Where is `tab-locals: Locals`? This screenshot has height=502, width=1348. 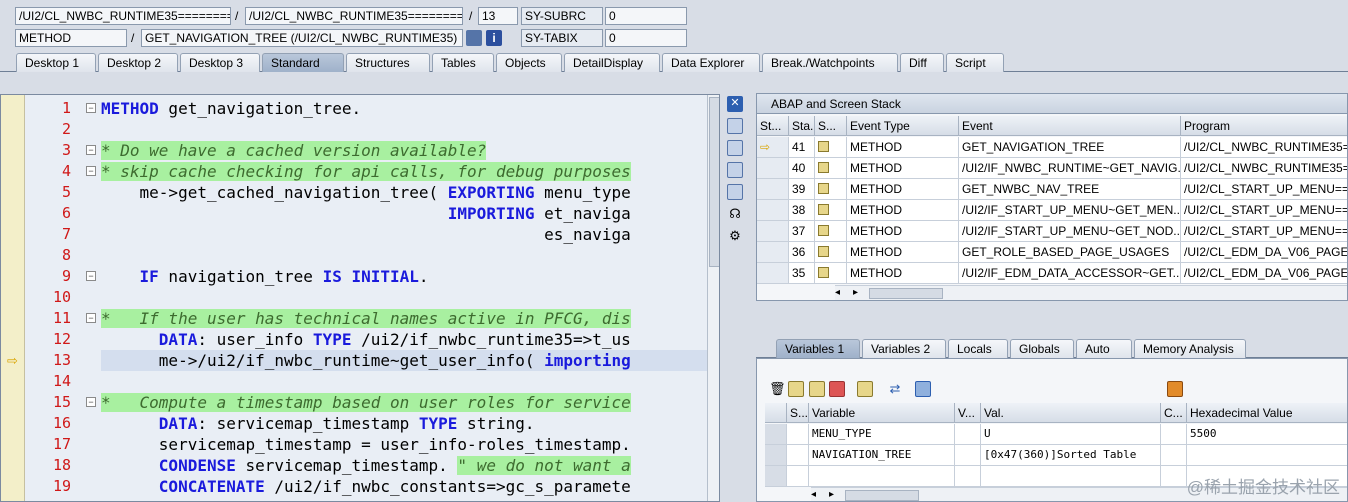
tab-locals: Locals is located at coordinates (978, 348).